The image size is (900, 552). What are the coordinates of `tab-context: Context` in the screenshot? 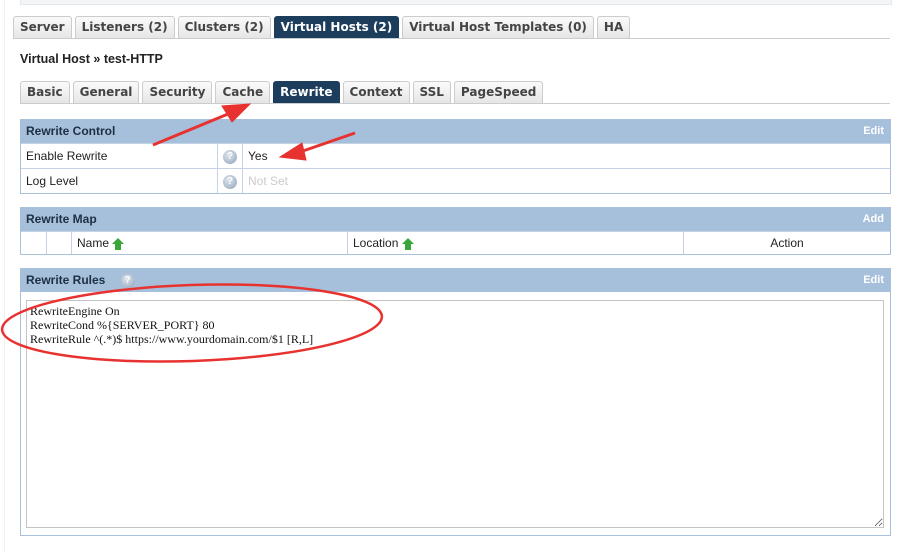 It's located at (376, 92).